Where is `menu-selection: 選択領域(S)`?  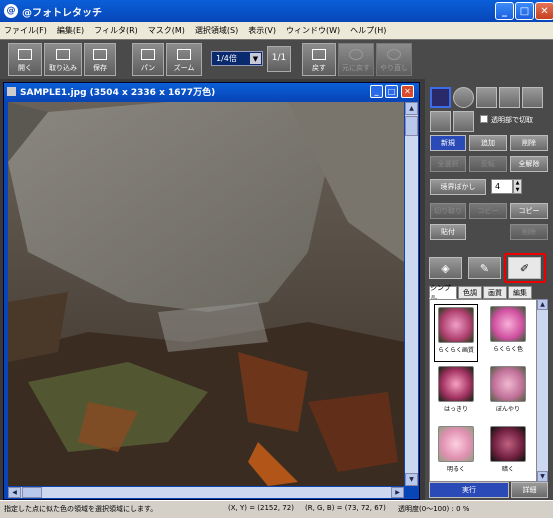
menu-selection: 選択領域(S) is located at coordinates (216, 30).